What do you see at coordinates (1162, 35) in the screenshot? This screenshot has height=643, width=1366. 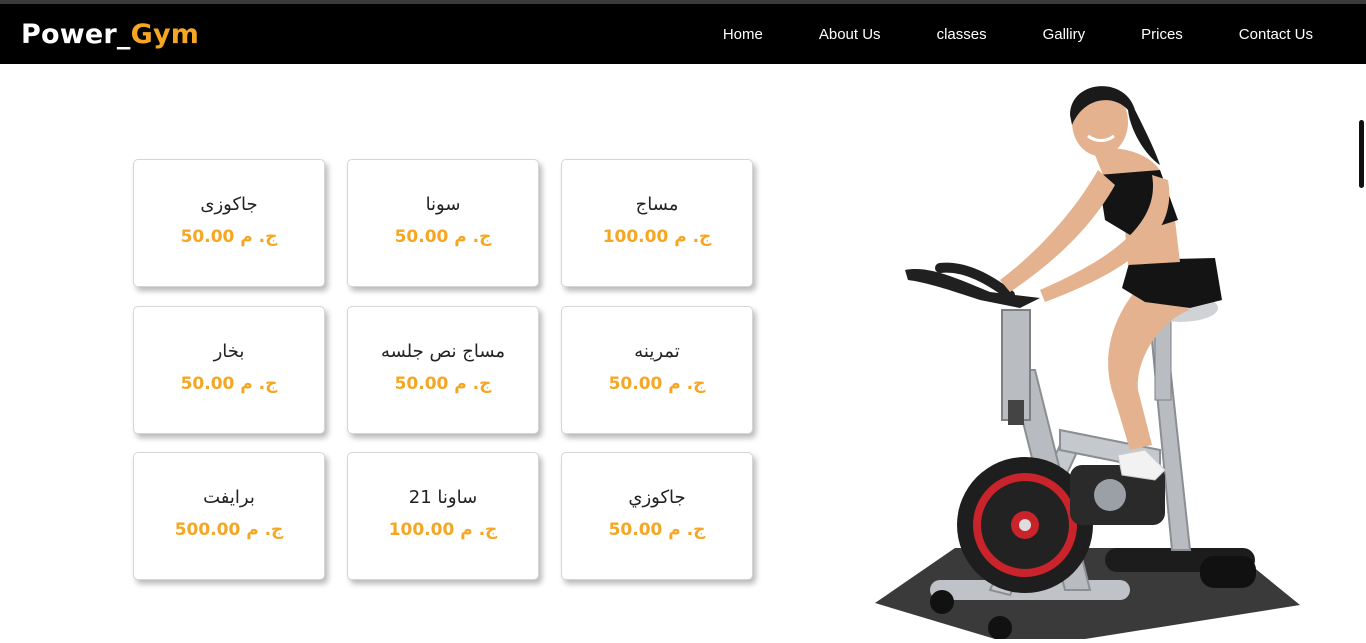 I see `nav-prices: Prices` at bounding box center [1162, 35].